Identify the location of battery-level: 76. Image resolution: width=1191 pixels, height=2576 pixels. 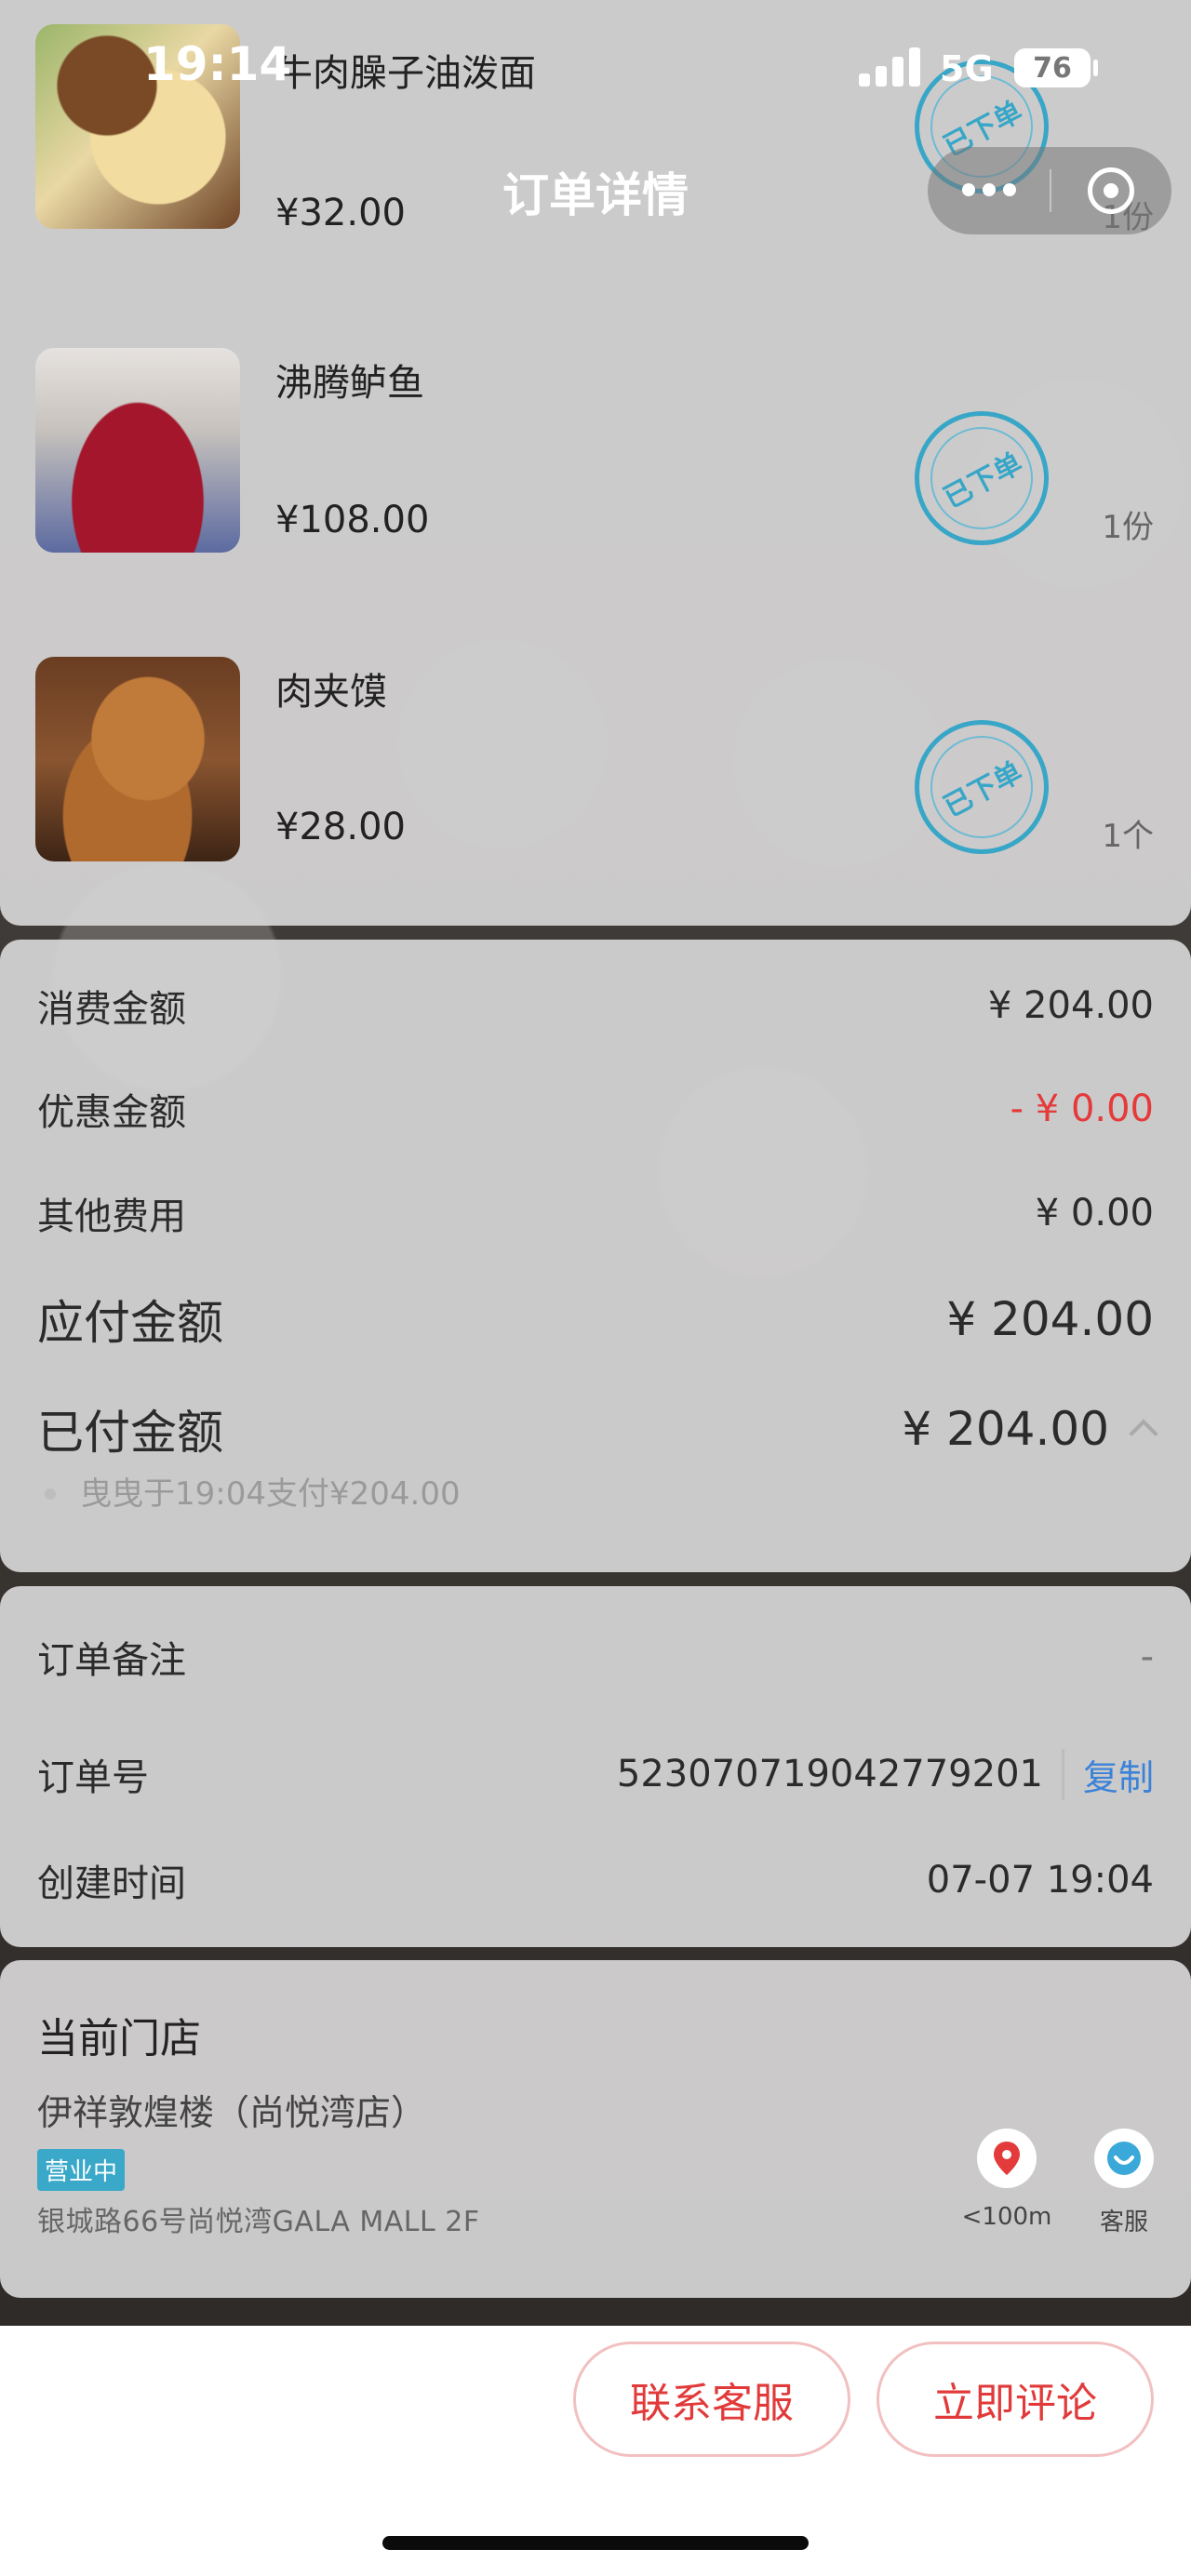
(1052, 68).